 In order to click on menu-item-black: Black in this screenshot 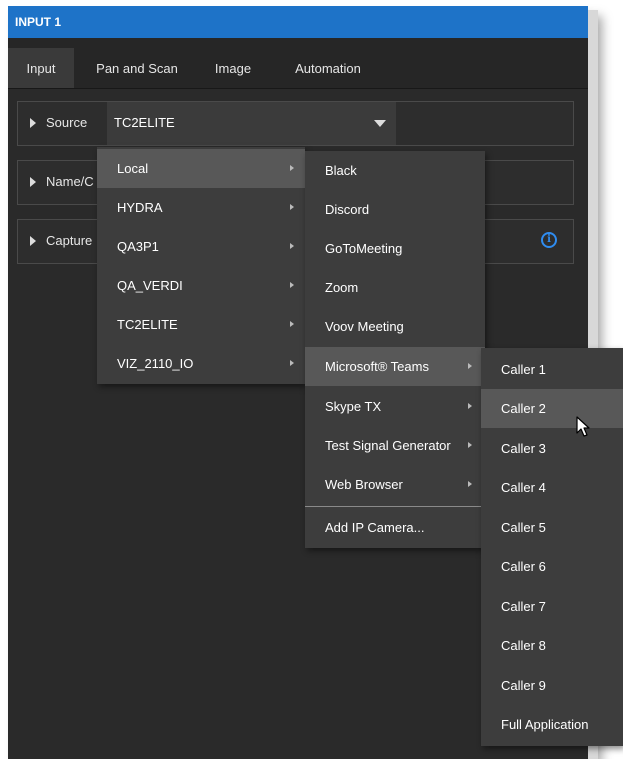, I will do `click(395, 170)`.